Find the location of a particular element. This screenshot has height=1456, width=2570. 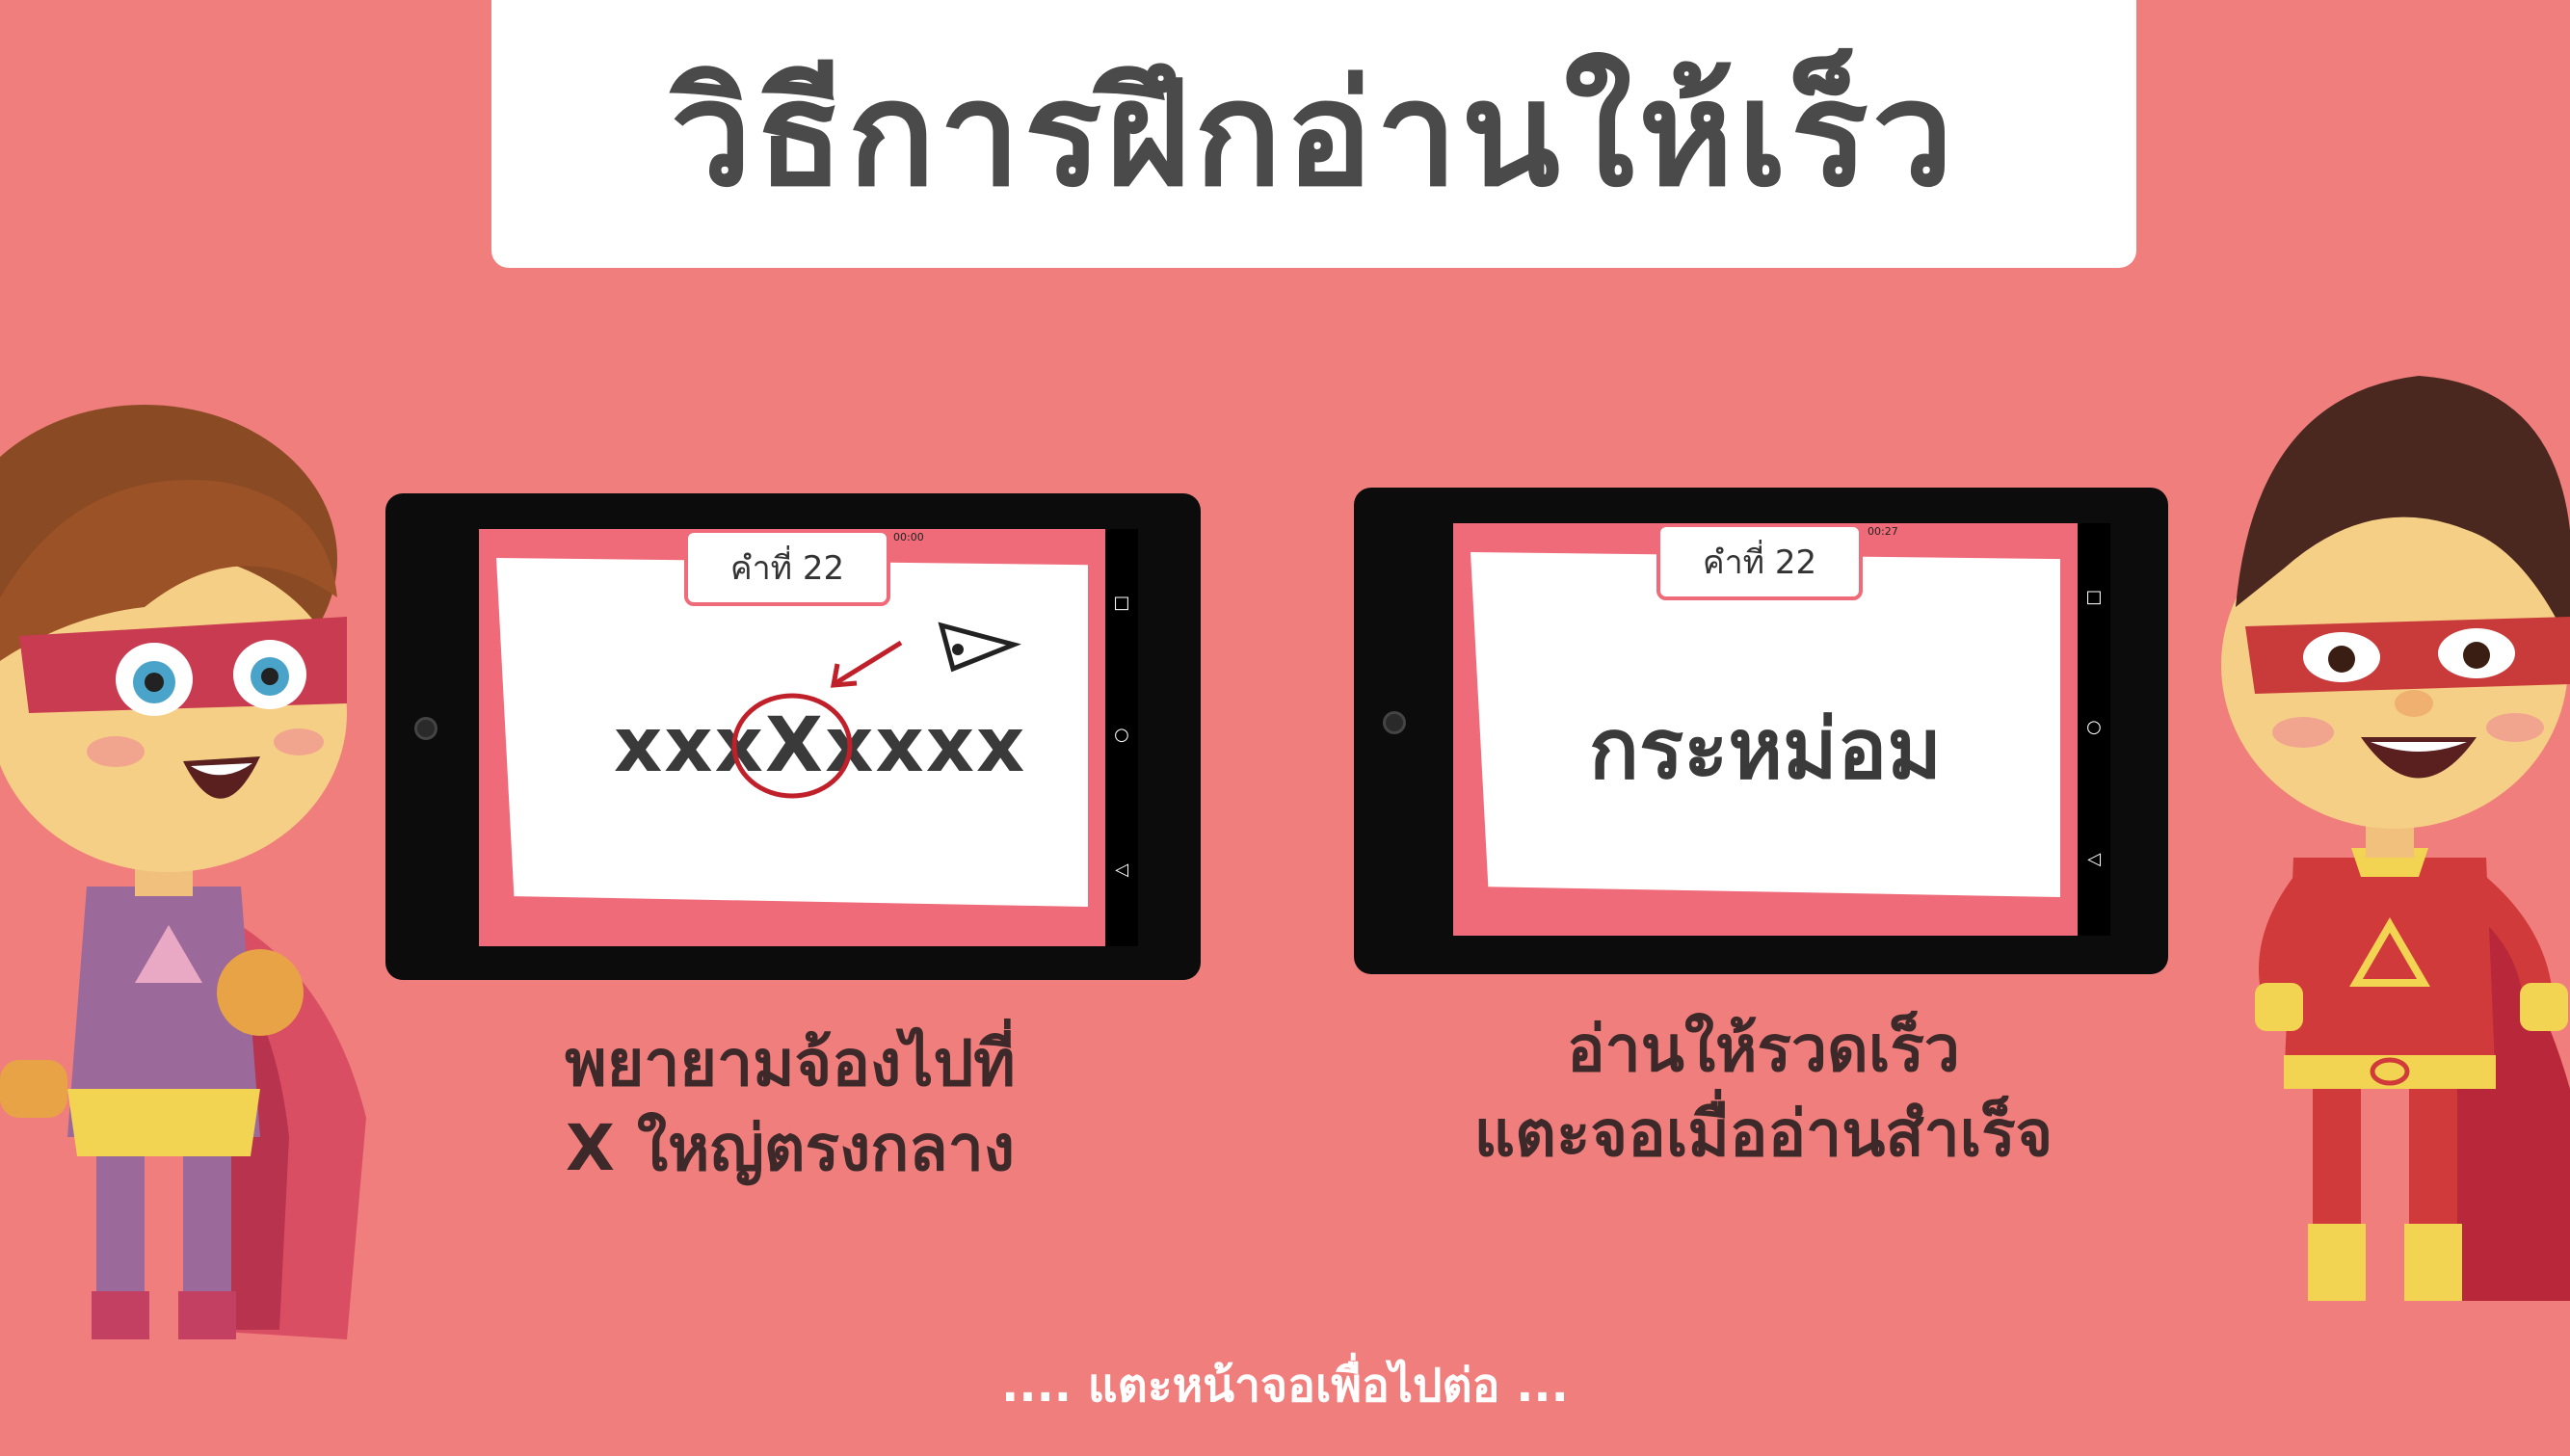

left-tablet: คำที่ 22 00:00 xxxXxxxx □ ○ ◁ is located at coordinates (793, 737).